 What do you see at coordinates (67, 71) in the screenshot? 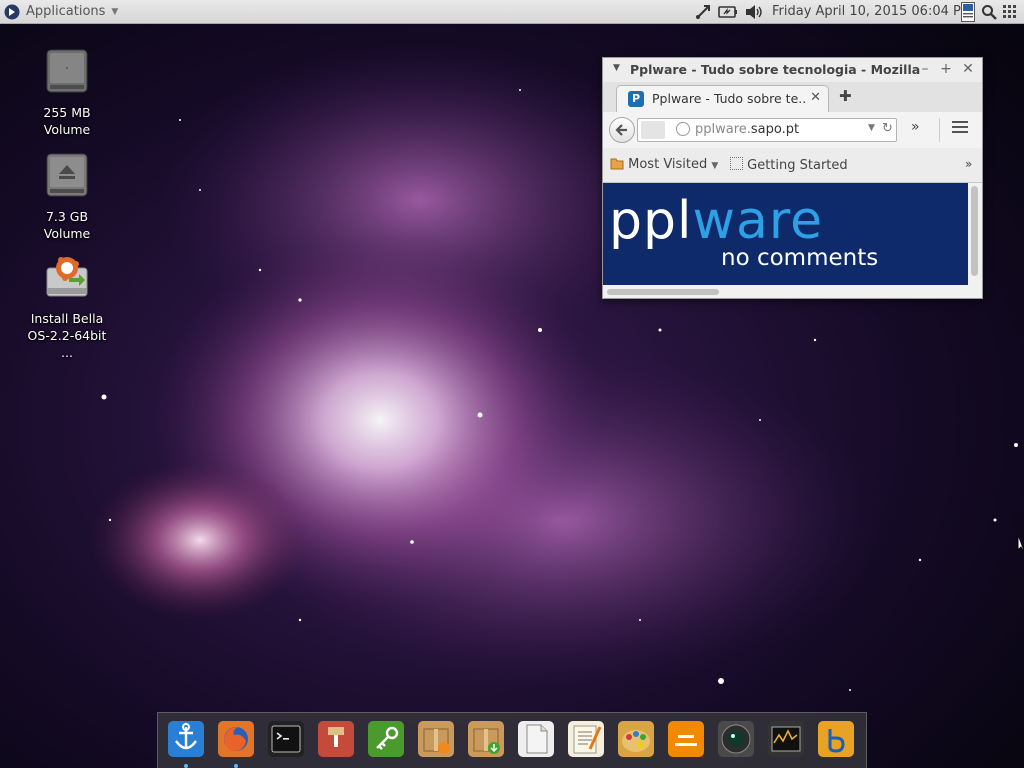
I see `hard-drive-icon` at bounding box center [67, 71].